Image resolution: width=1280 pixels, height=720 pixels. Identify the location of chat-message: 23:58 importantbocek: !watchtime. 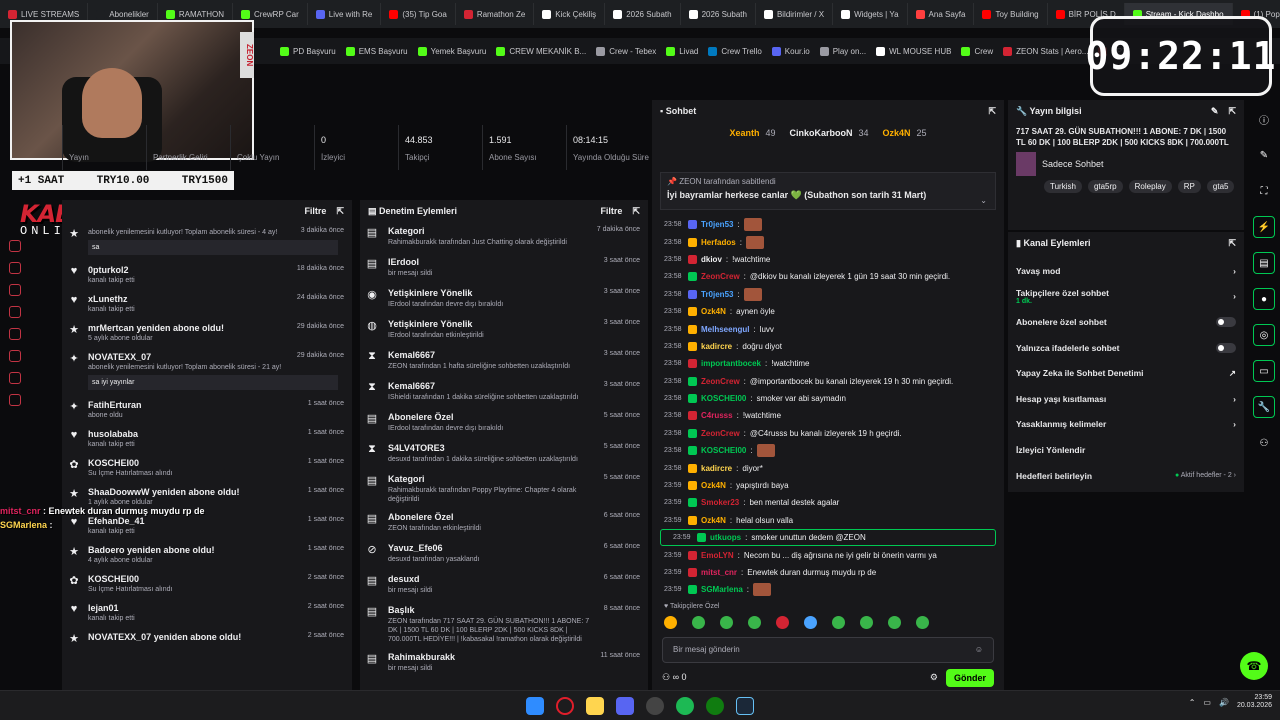
(828, 363).